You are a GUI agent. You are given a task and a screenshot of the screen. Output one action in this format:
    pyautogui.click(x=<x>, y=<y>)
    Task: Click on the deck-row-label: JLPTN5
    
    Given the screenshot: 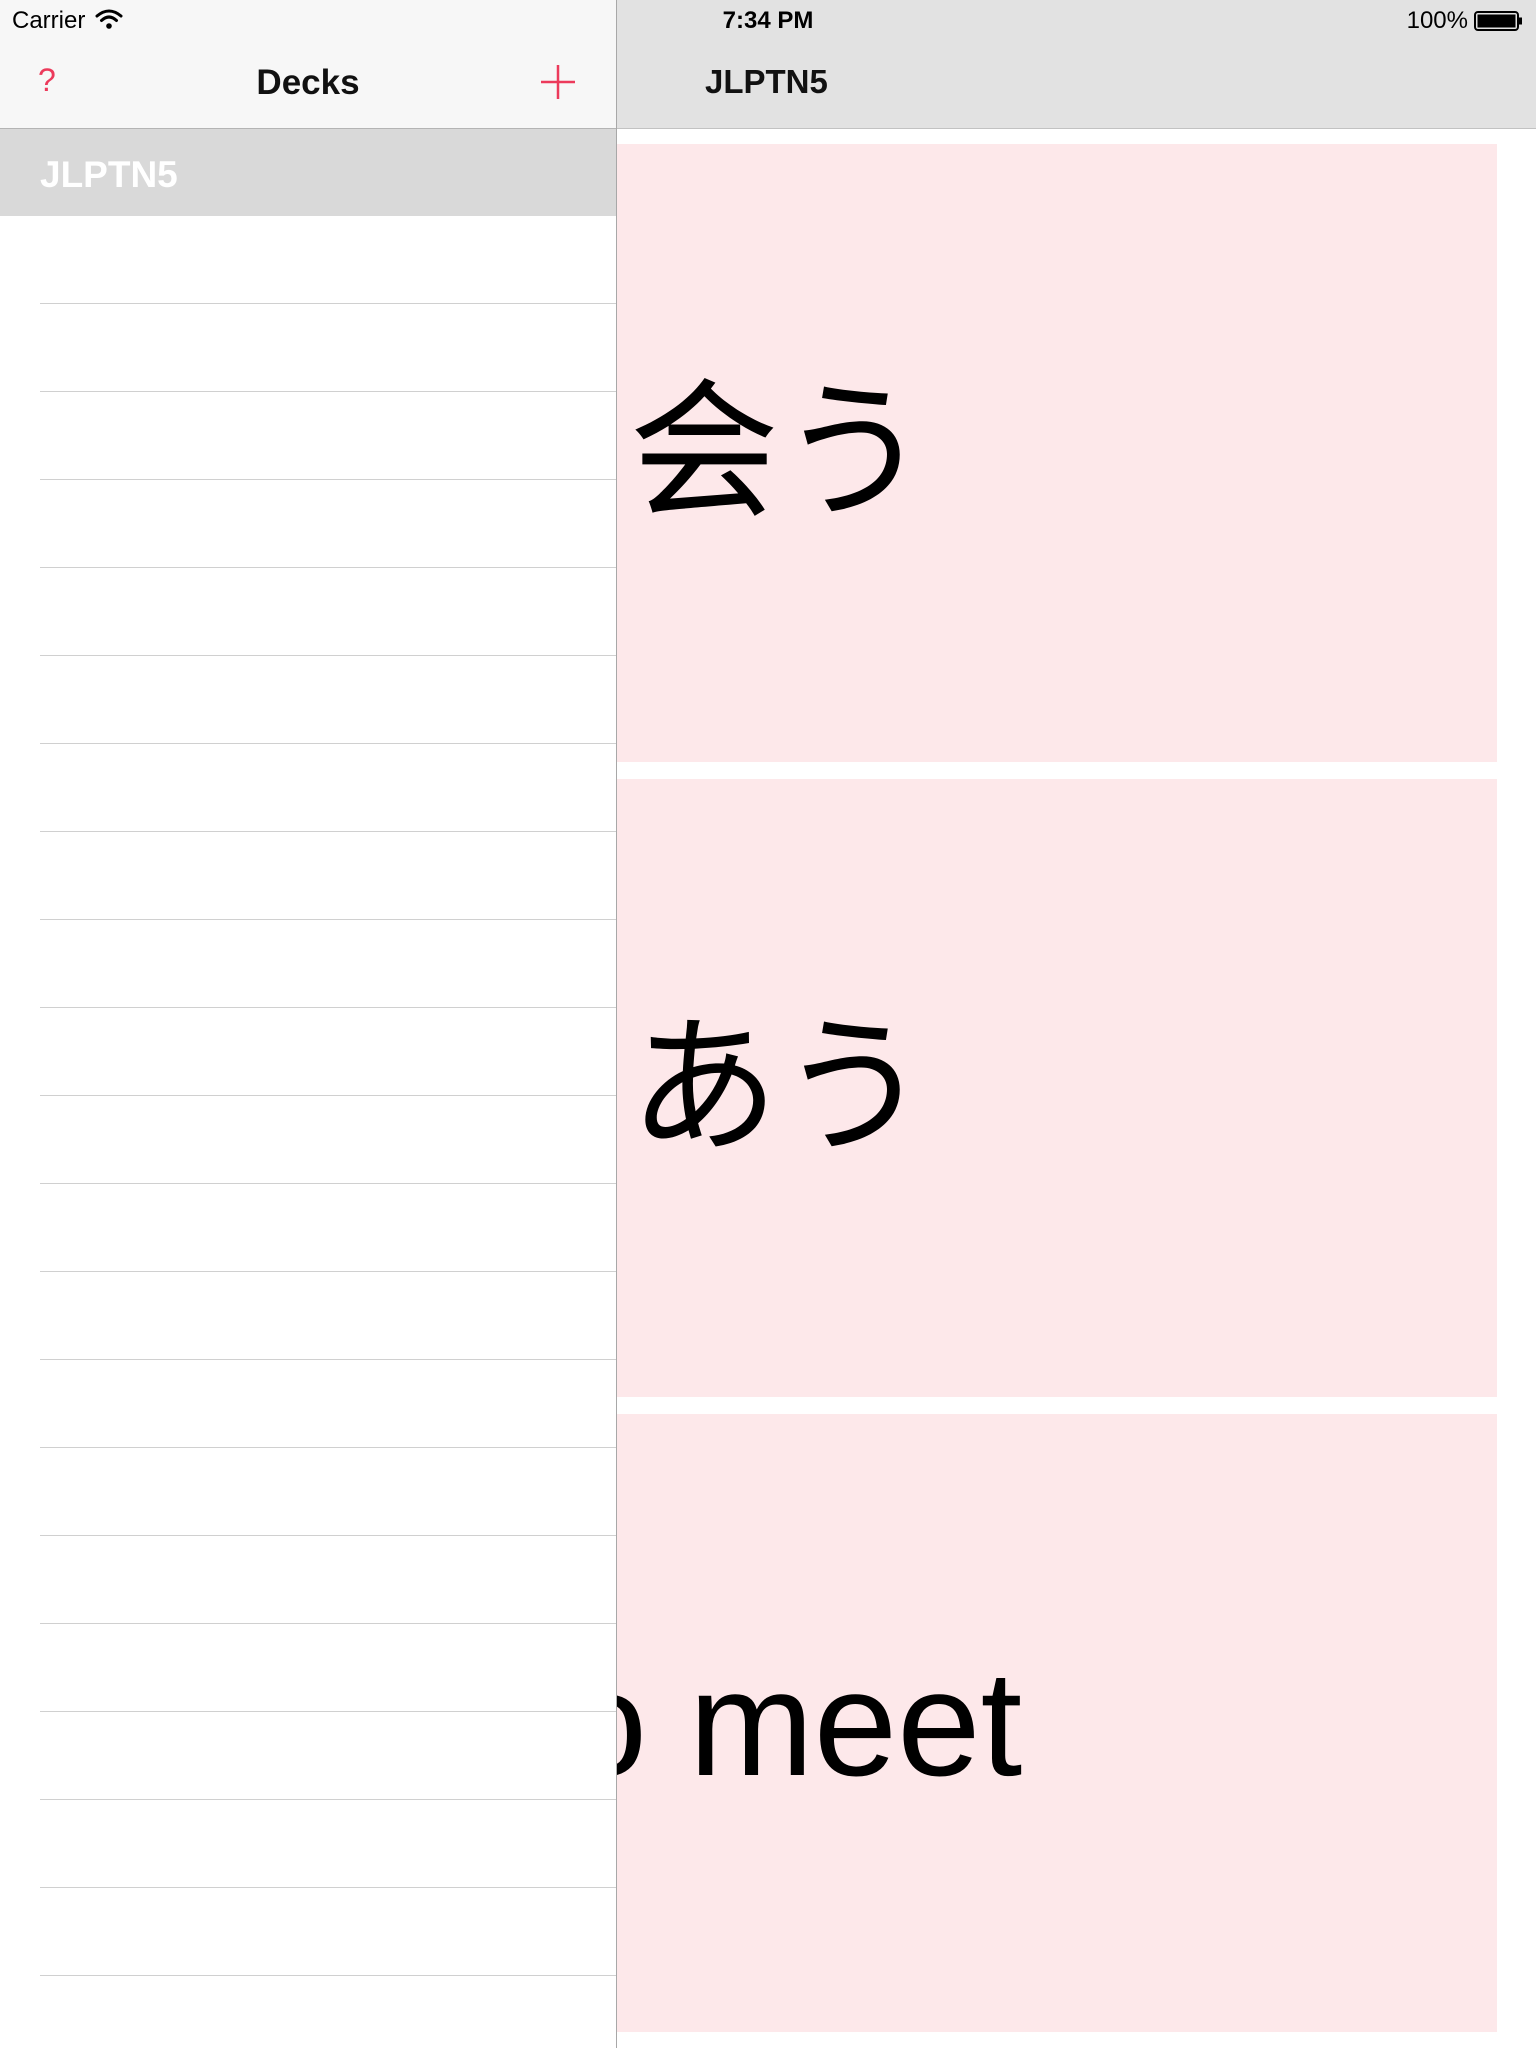 What is the action you would take?
    pyautogui.click(x=109, y=174)
    